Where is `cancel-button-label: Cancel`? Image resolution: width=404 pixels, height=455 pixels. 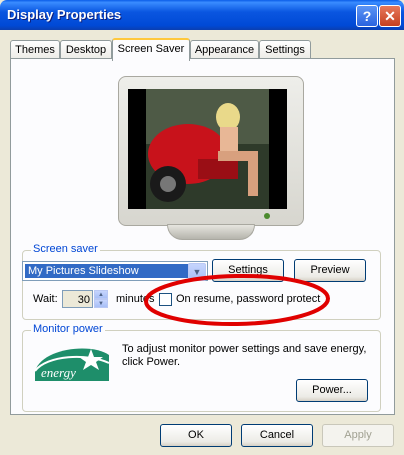
cancel-button-label: Cancel is located at coordinates (277, 435).